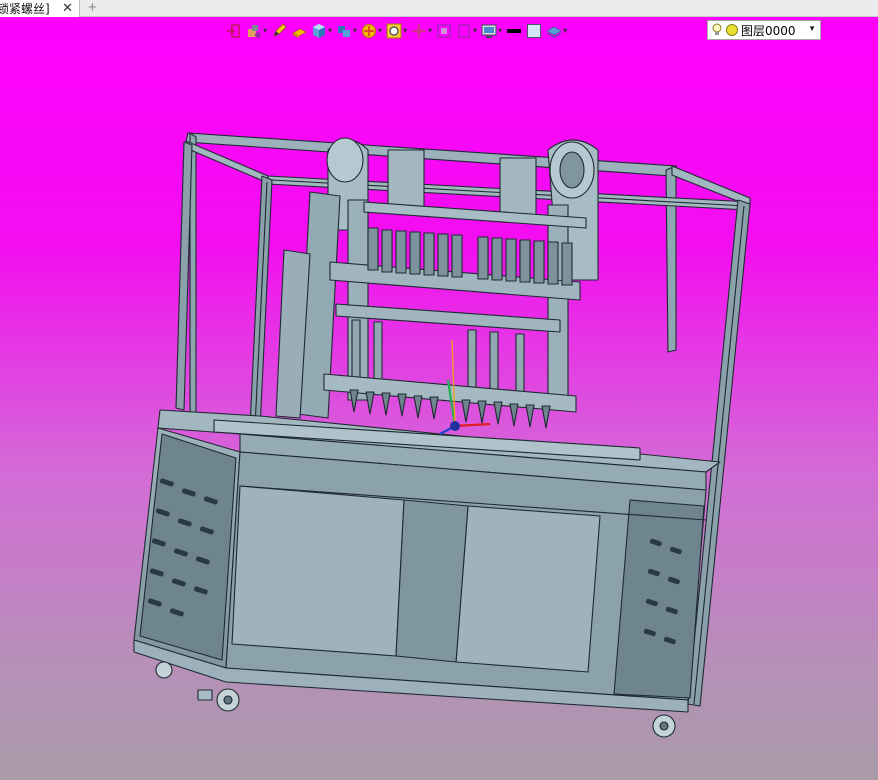 The width and height of the screenshot is (878, 780). What do you see at coordinates (67, 8) in the screenshot?
I see `close-tab-icon: ✕` at bounding box center [67, 8].